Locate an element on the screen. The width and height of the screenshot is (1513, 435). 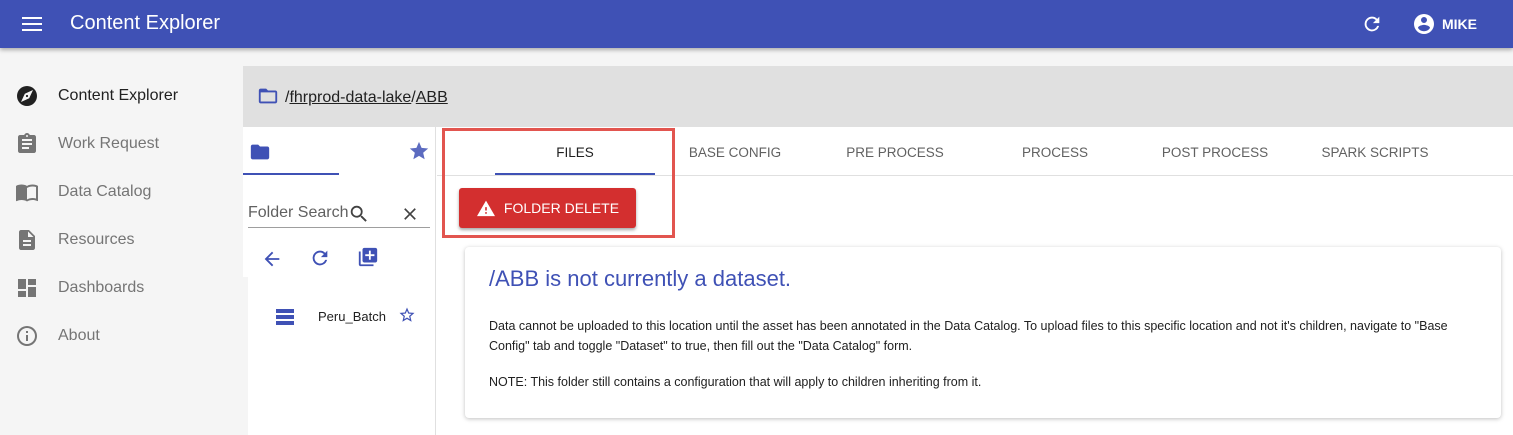
clipboard-icon is located at coordinates (27, 143).